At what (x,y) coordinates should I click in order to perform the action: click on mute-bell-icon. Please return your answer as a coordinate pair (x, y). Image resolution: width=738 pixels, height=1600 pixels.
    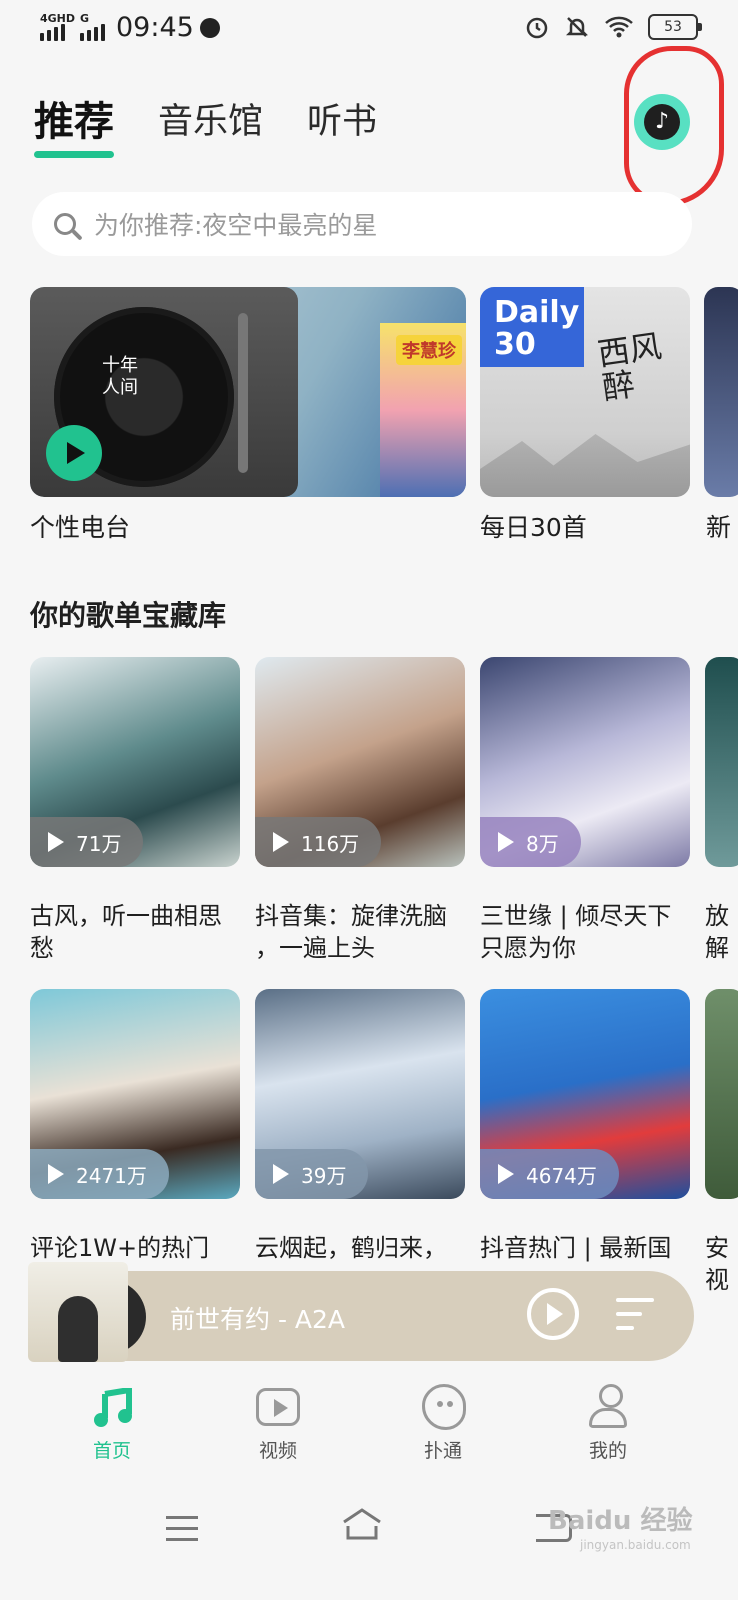
    Looking at the image, I should click on (577, 27).